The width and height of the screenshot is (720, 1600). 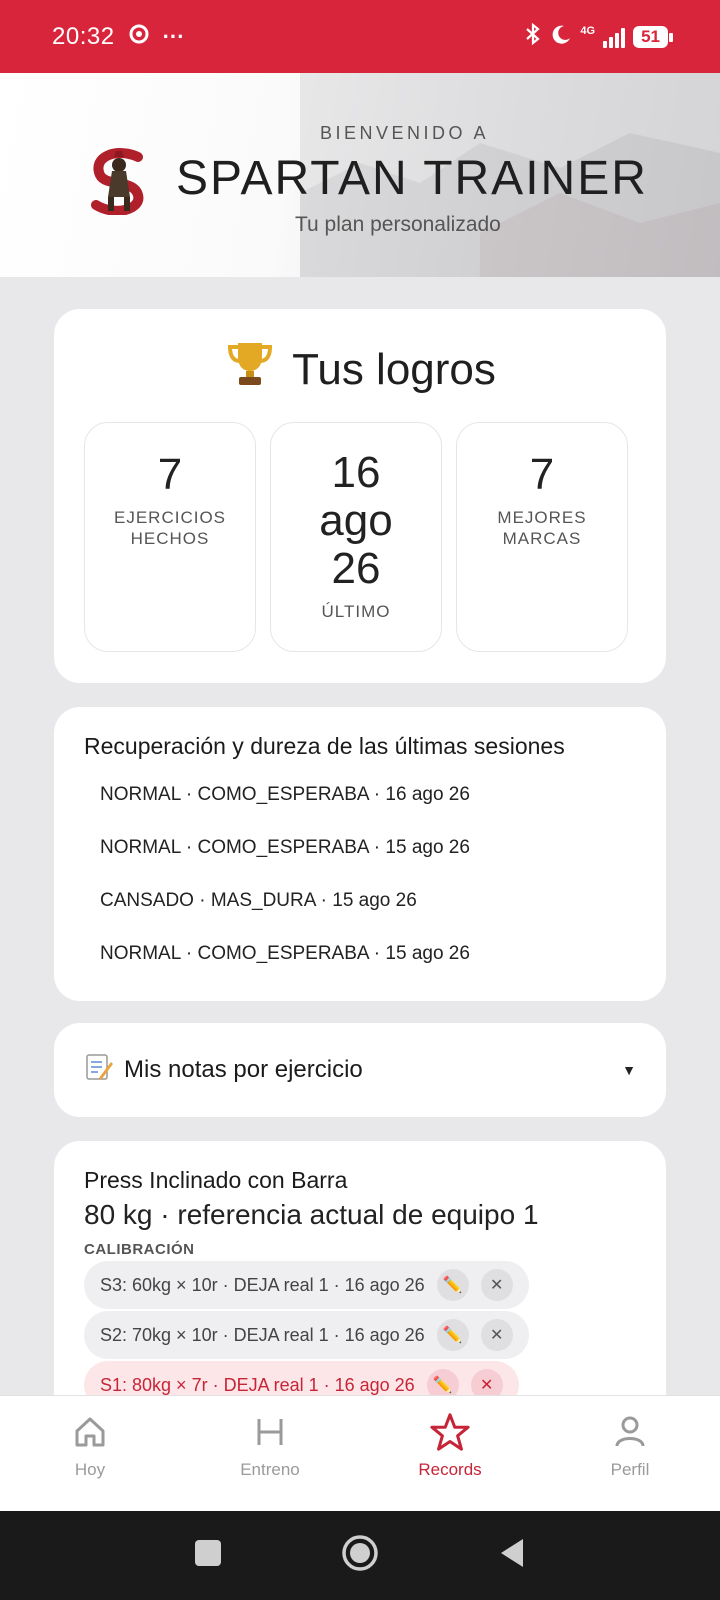 What do you see at coordinates (90, 1469) in the screenshot?
I see `nav-label: Hoy` at bounding box center [90, 1469].